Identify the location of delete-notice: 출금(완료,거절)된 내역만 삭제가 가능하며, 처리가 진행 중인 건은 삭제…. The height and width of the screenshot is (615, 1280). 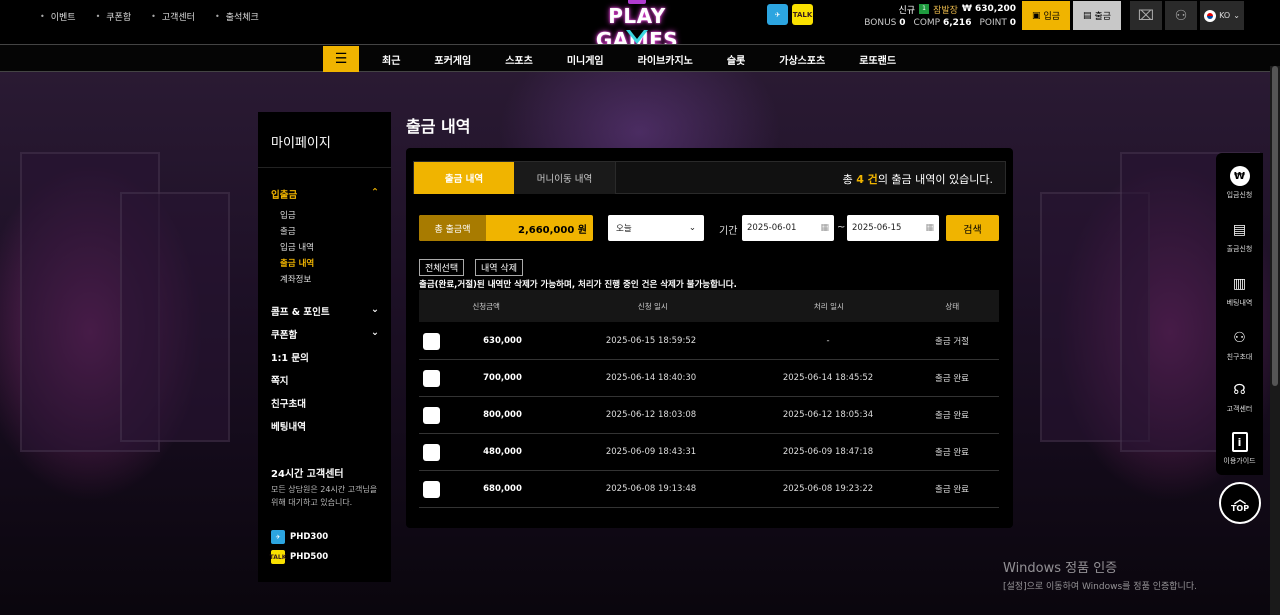
(578, 285).